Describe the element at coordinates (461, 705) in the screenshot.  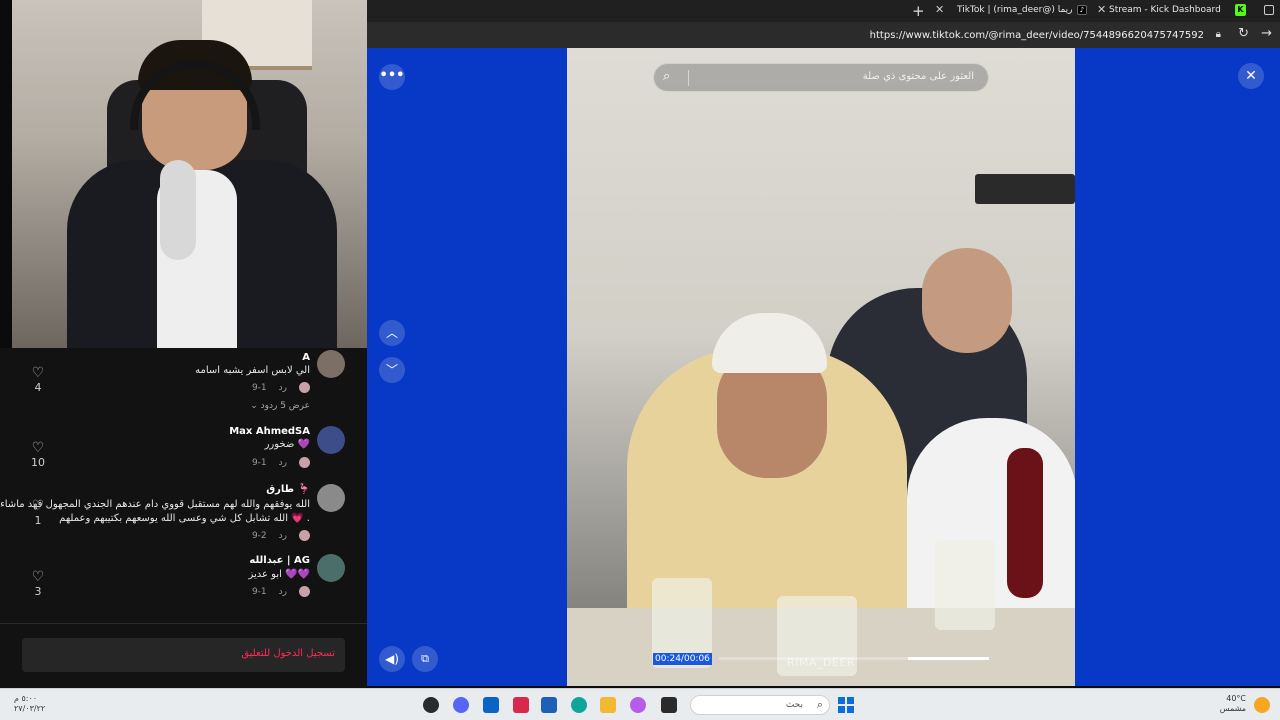
I see `discord-icon` at that location.